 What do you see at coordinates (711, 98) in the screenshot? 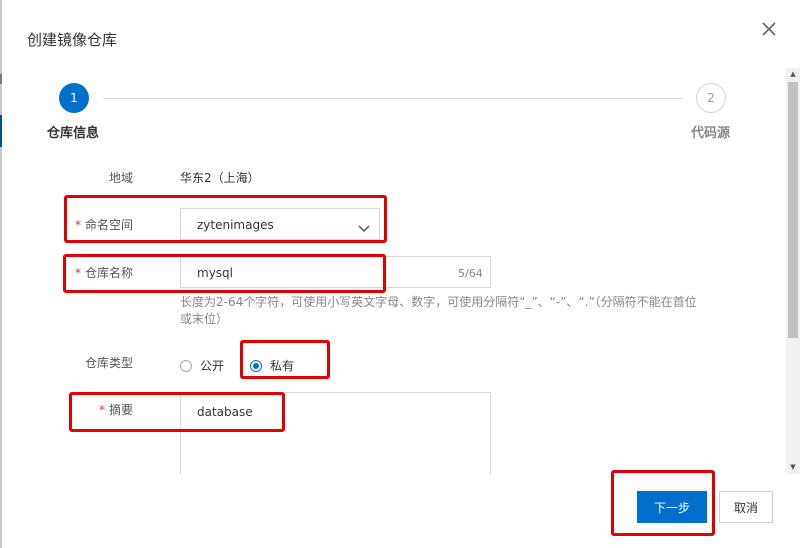
I see `step-2-indicator: 2` at bounding box center [711, 98].